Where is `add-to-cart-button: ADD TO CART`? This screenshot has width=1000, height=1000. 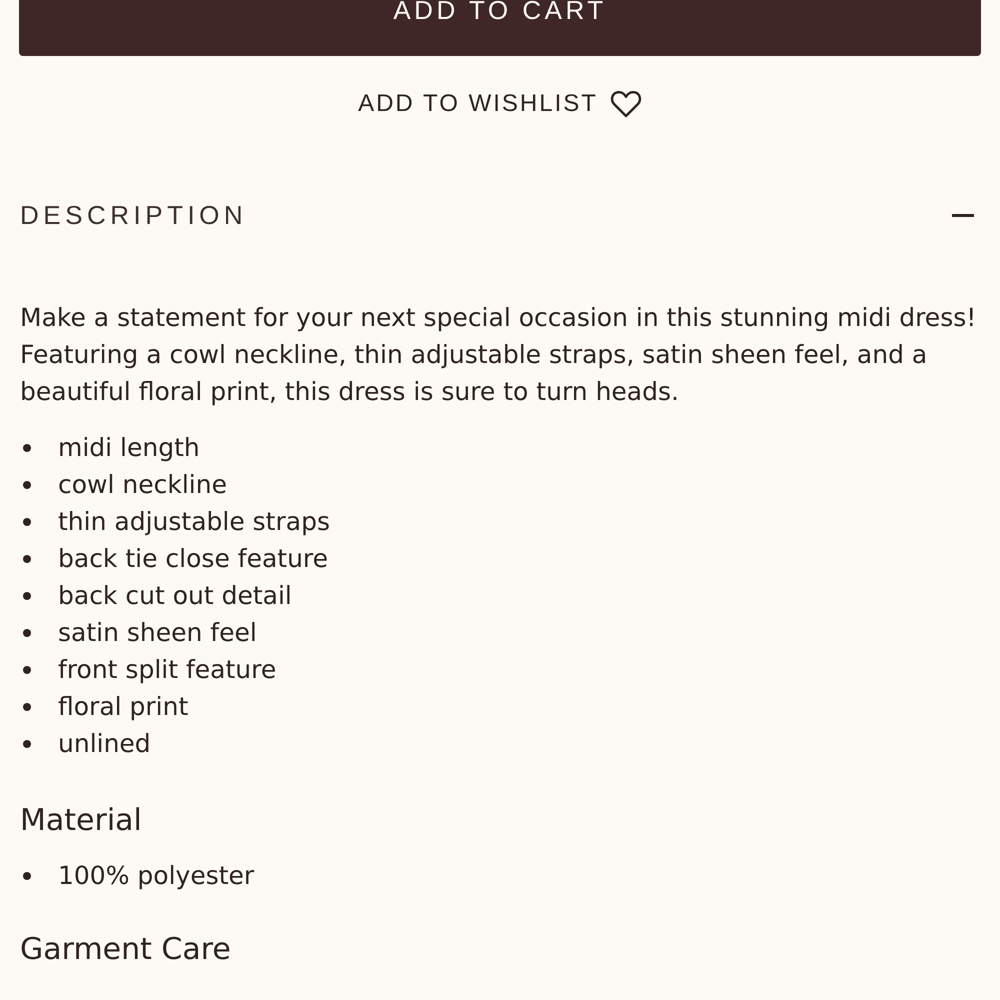
add-to-cart-button: ADD TO CART is located at coordinates (500, 28).